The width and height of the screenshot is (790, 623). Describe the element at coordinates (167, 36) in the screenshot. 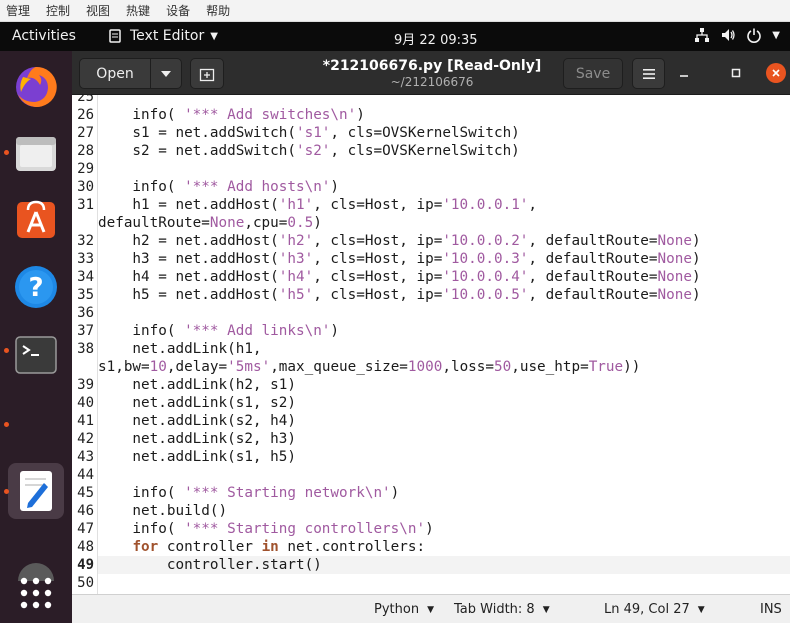

I see `app-menu-label: Text Editor` at that location.